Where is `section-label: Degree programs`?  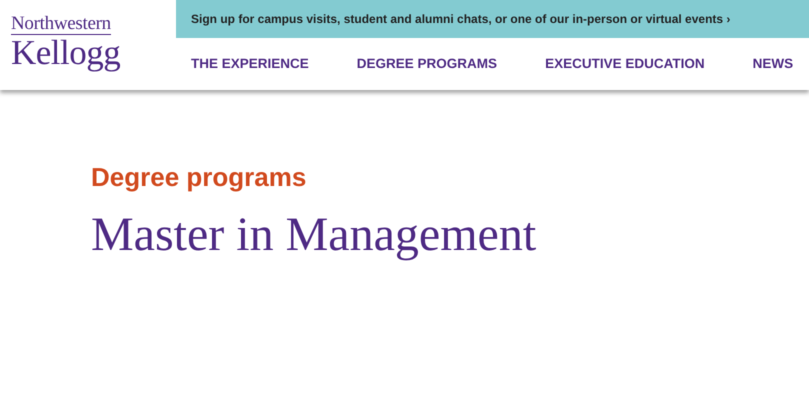 section-label: Degree programs is located at coordinates (198, 177).